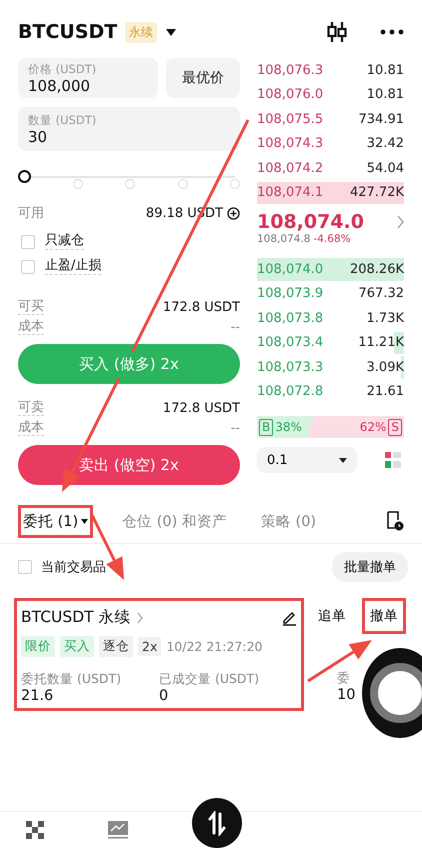  I want to click on field-value: 0, so click(164, 696).